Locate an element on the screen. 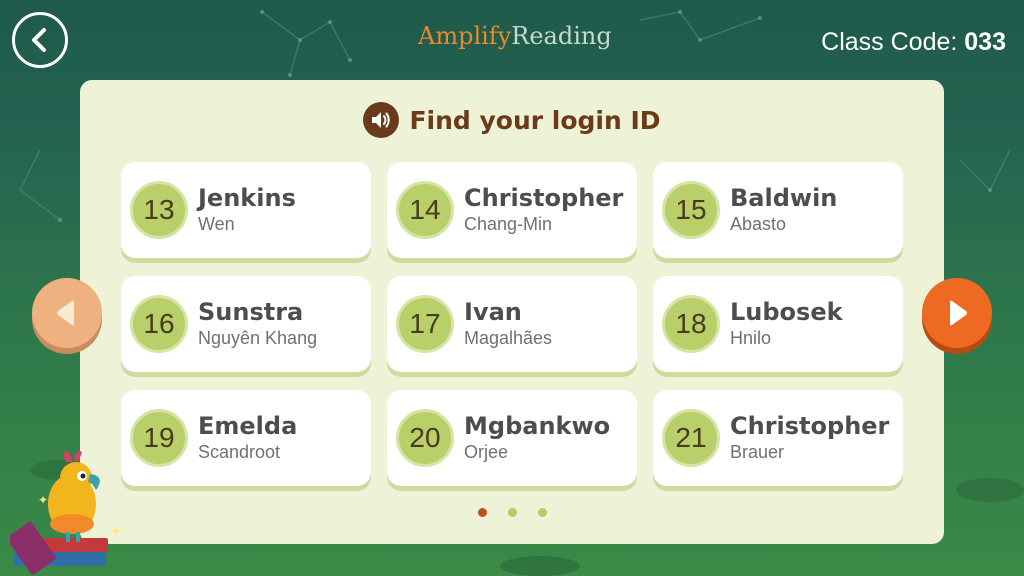  student-card: 21 Christopher Brauer is located at coordinates (778, 438).